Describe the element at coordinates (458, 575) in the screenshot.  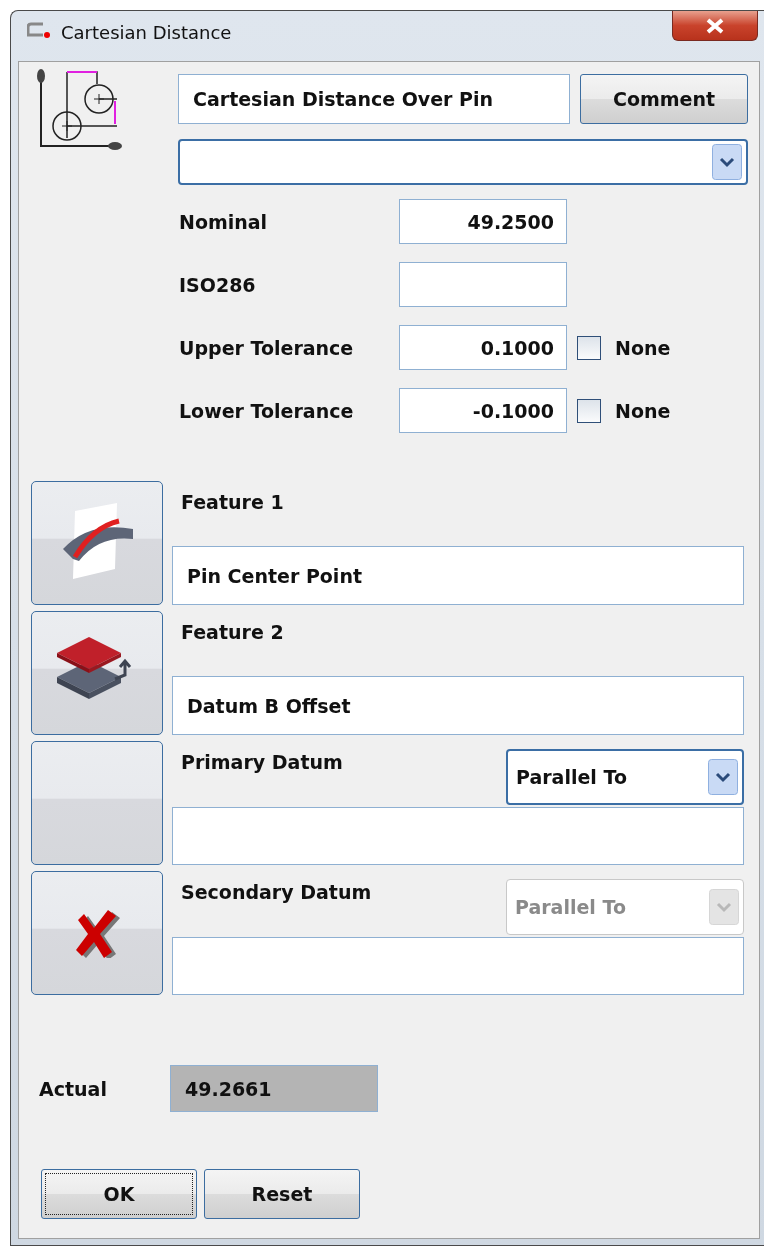
I see `feature-field: Pin Center Point` at that location.